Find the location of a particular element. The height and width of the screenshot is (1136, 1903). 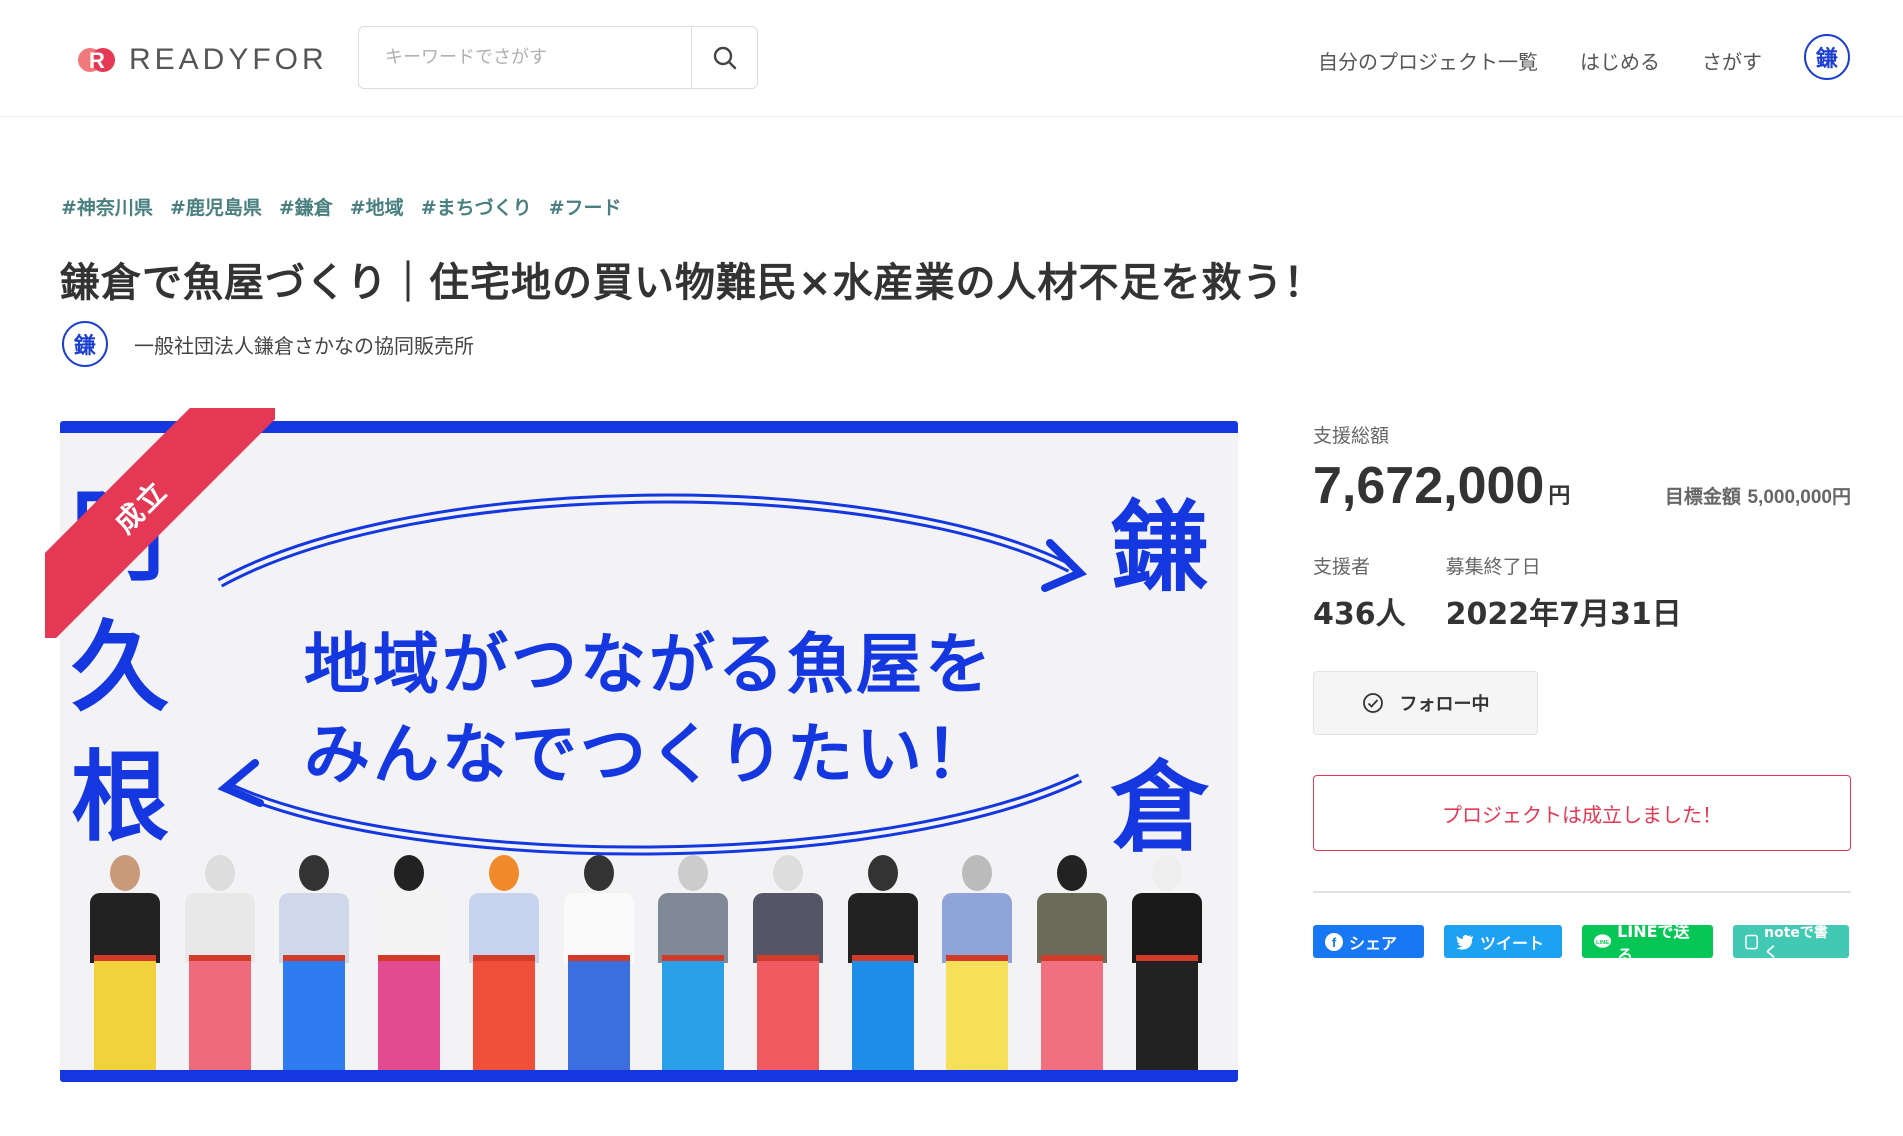

facebook-share-label: シェア is located at coordinates (1373, 943).